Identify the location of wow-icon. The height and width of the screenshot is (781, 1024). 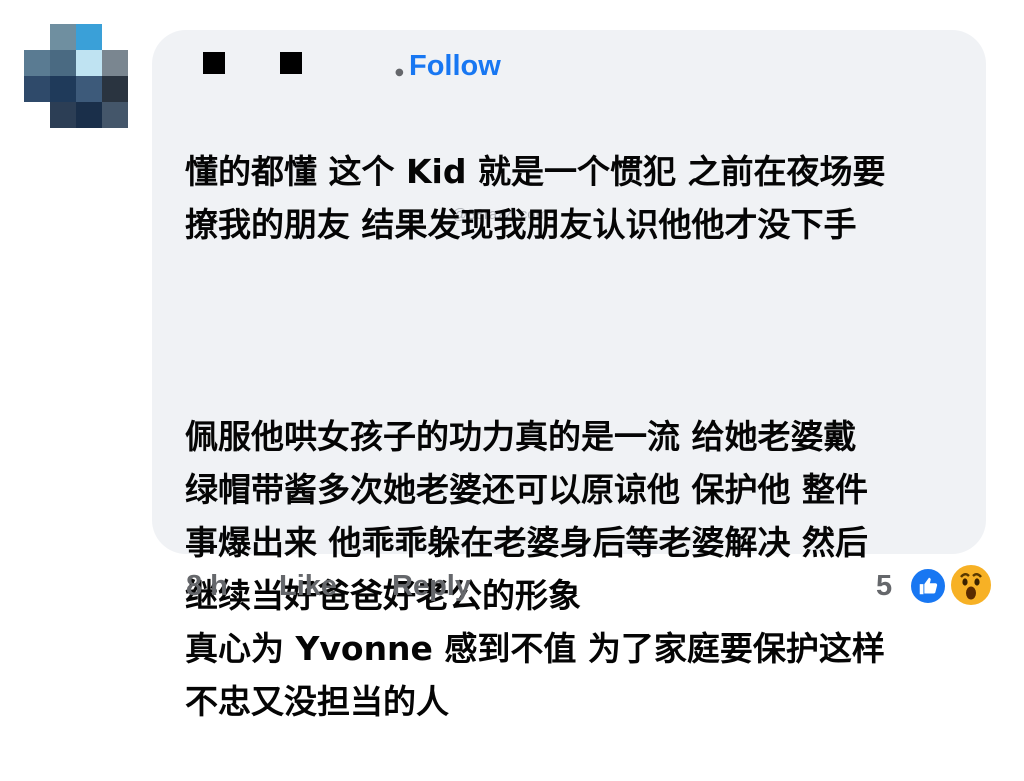
(971, 585).